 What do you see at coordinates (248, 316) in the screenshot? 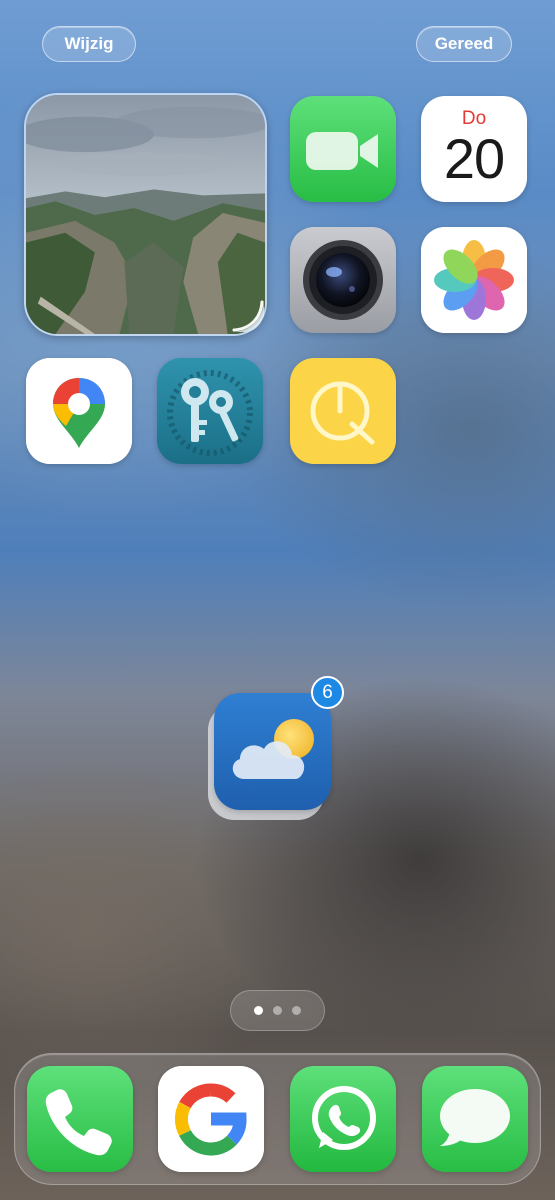
I see `widget-resize-handle-icon` at bounding box center [248, 316].